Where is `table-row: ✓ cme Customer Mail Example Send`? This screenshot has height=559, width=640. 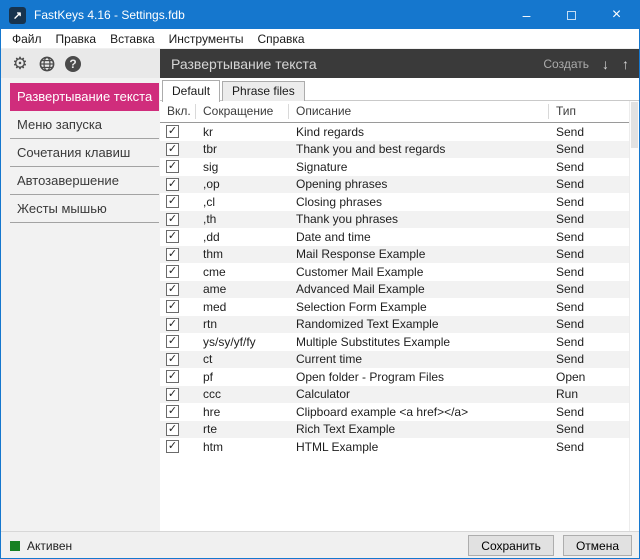
table-row: ✓ cme Customer Mail Example Send is located at coordinates (399, 272).